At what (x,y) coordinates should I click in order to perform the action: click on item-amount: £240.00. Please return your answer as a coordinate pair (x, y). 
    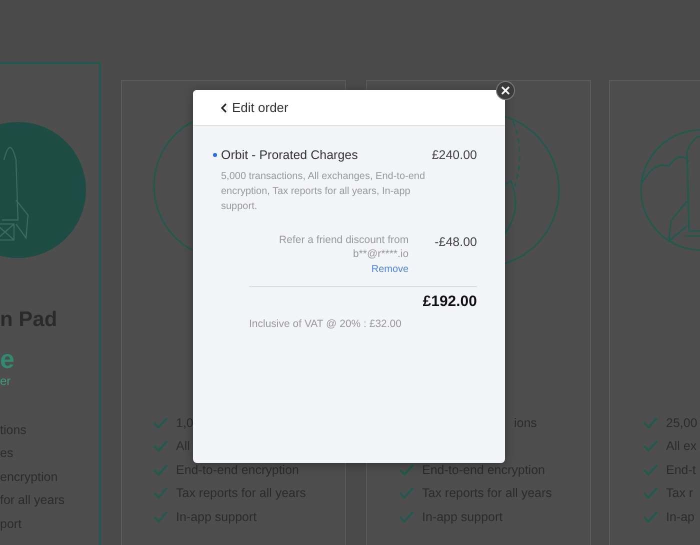
    Looking at the image, I should click on (454, 155).